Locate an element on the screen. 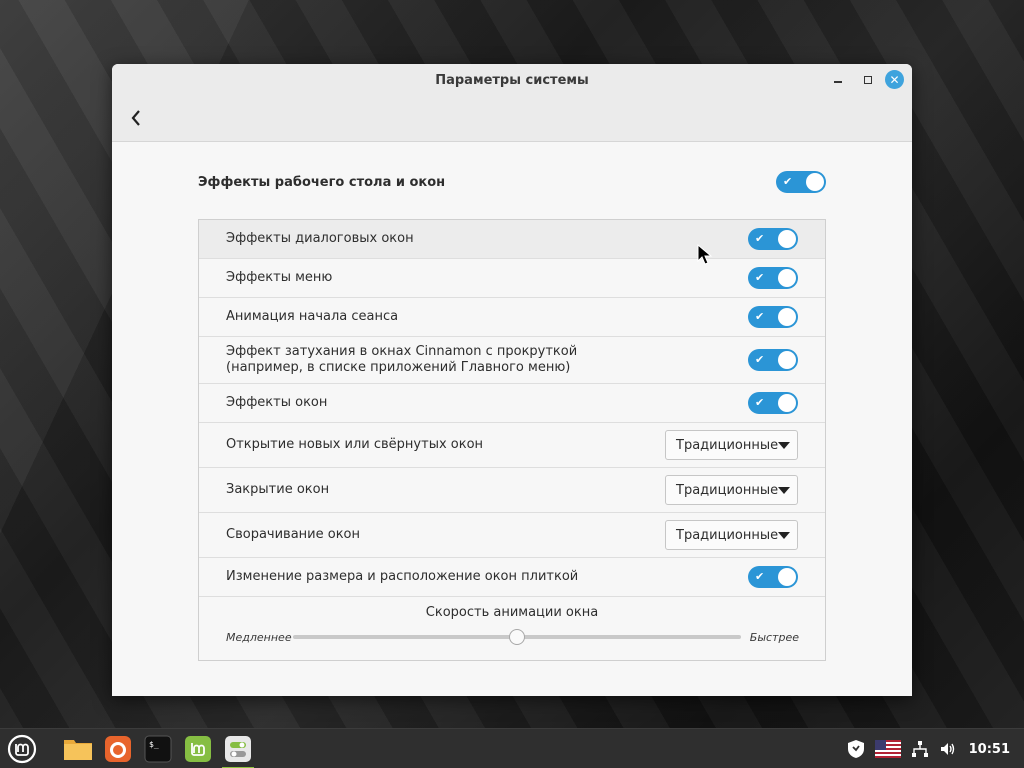 Image resolution: width=1024 pixels, height=768 pixels. master-effects-row: Эффекты рабочего стола и окон ✔ is located at coordinates (512, 182).